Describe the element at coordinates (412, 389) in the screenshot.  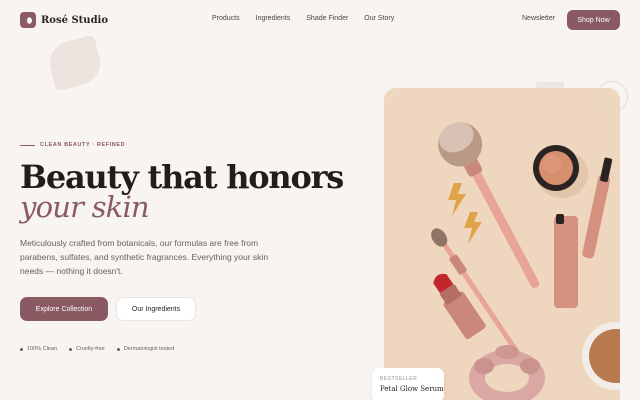
I see `bestseller-product-name: Petal Glow Serum` at that location.